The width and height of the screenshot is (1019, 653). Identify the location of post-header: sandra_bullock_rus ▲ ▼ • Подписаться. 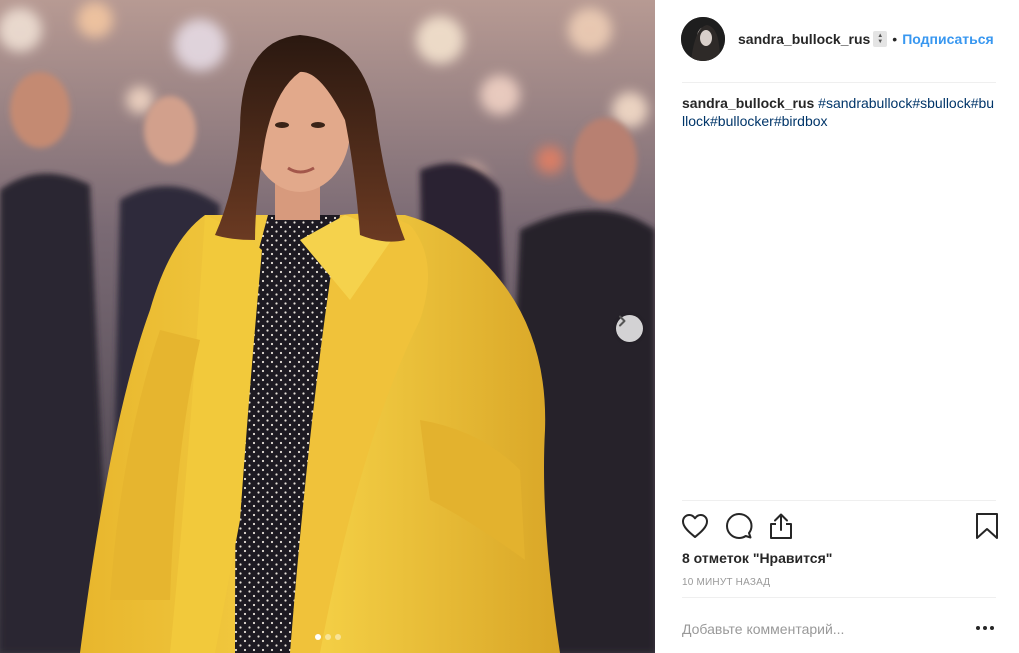
(838, 39).